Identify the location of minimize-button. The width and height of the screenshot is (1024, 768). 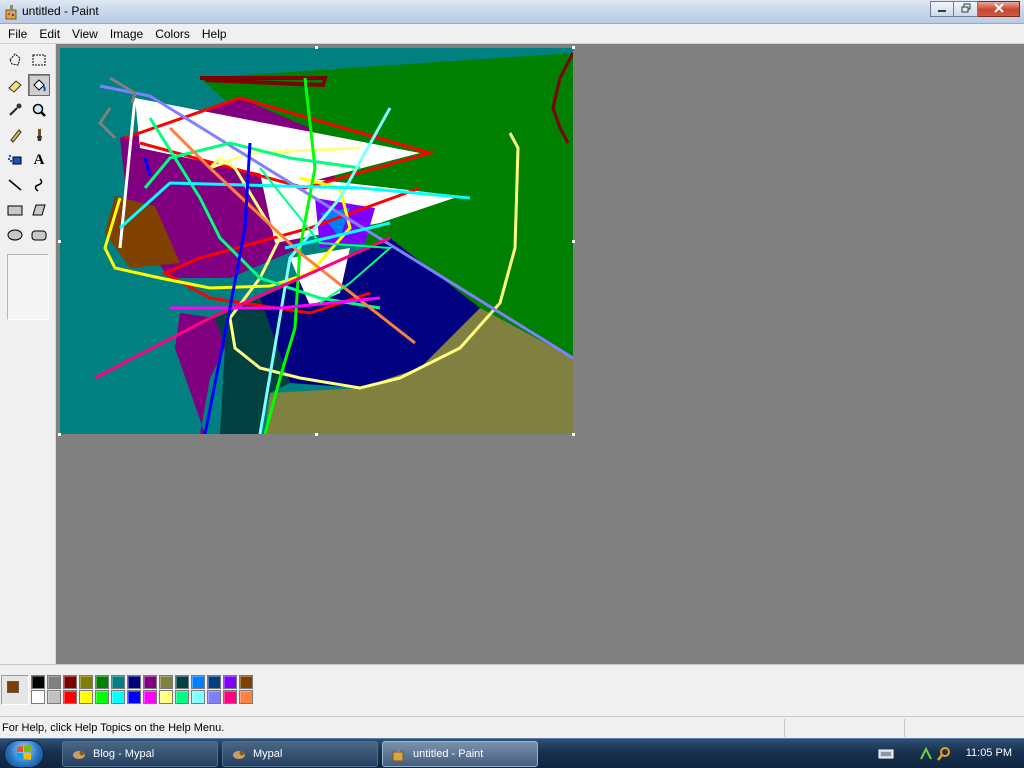
(942, 9).